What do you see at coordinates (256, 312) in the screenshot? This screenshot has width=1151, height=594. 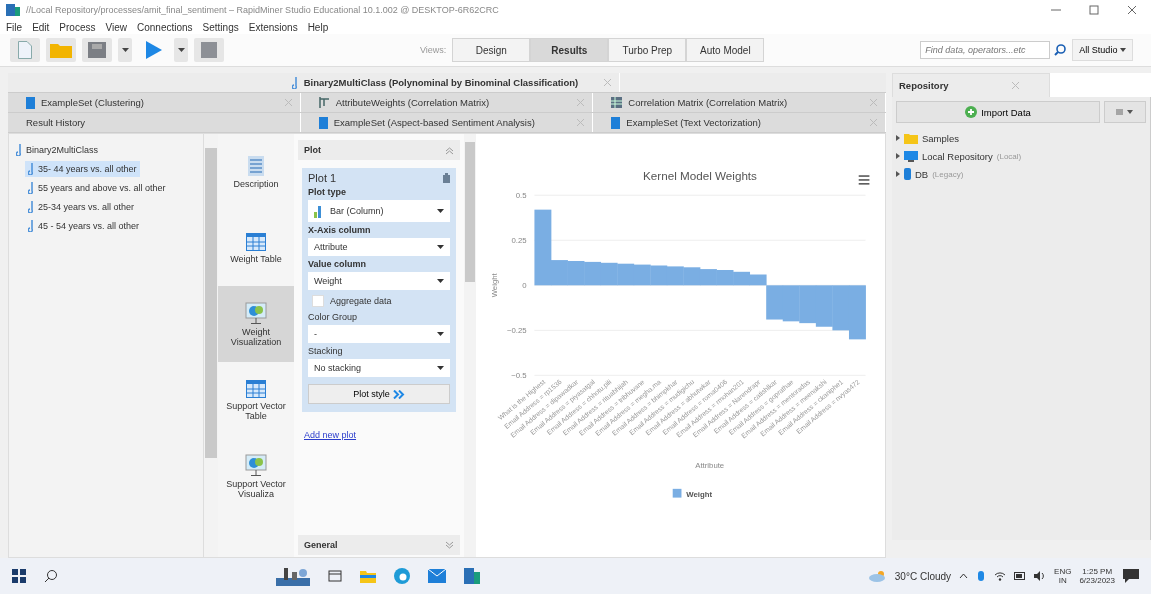 I see `presentation-icon` at bounding box center [256, 312].